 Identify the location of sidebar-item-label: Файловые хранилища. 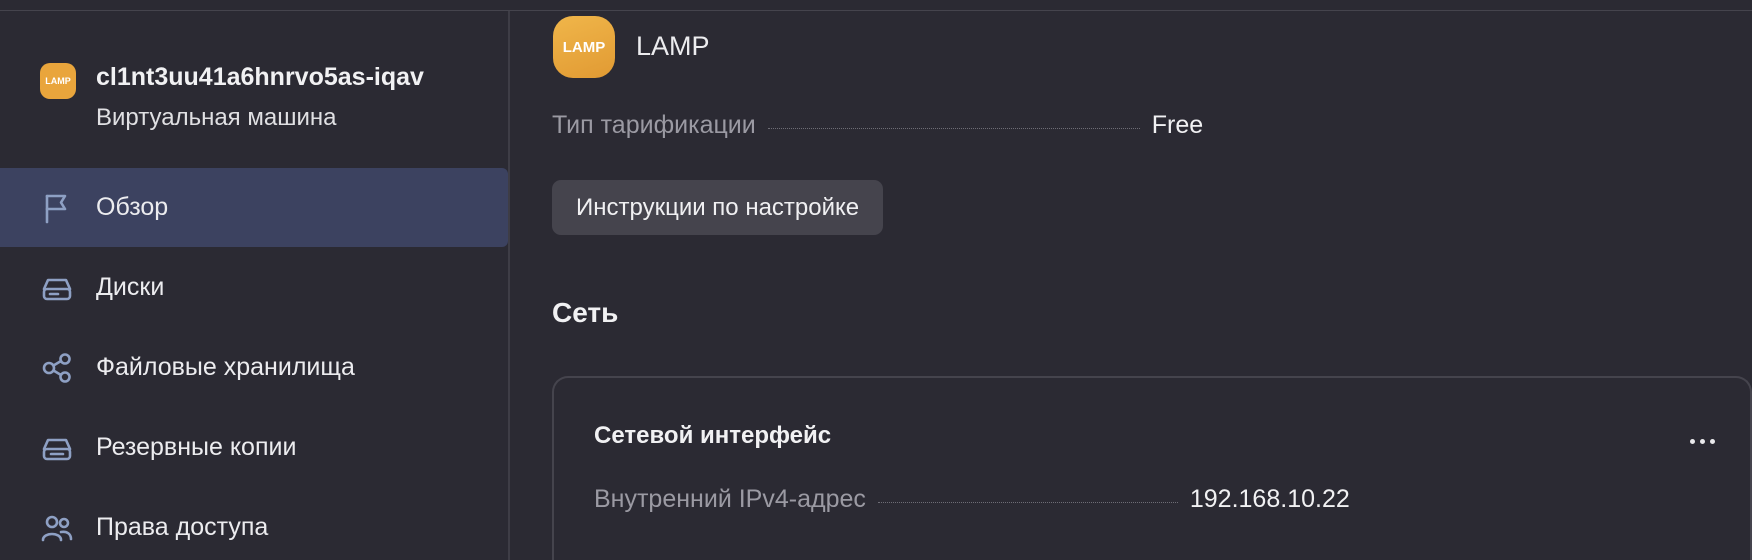
(225, 367).